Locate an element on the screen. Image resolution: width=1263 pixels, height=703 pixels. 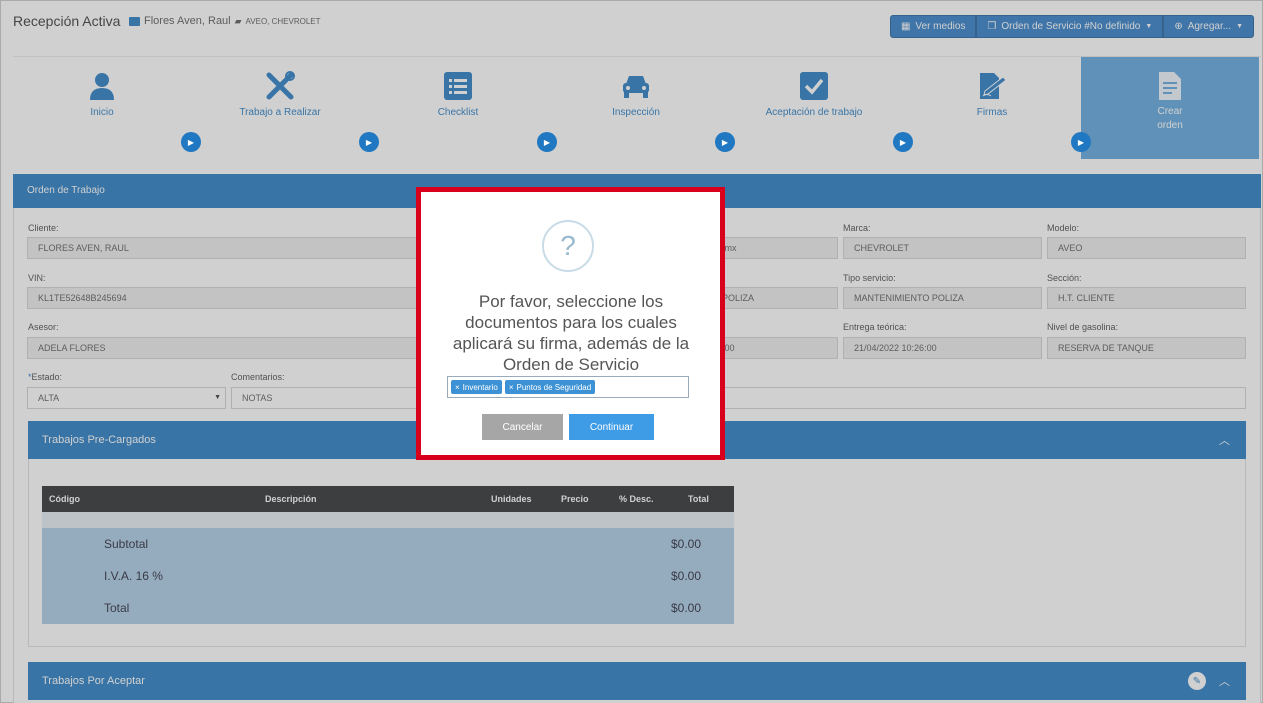
document-tag-select: × Inventario × Puntos de Seguridad is located at coordinates (568, 387).